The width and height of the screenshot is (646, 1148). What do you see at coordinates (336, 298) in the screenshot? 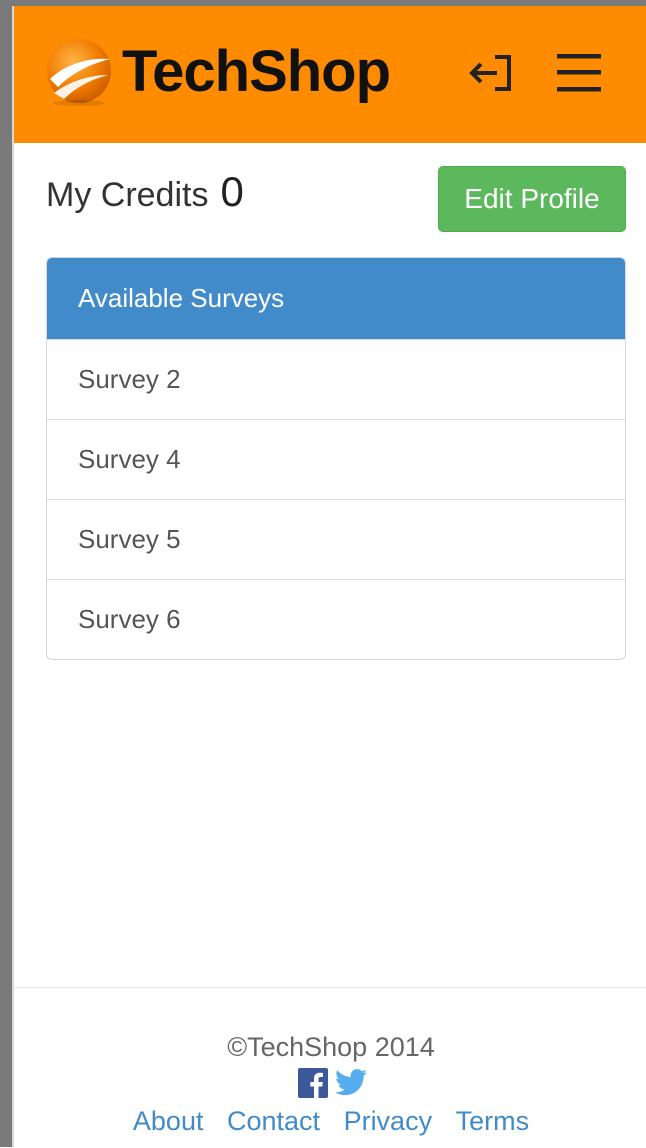
I see `surveys-panel-heading: Available Surveys` at bounding box center [336, 298].